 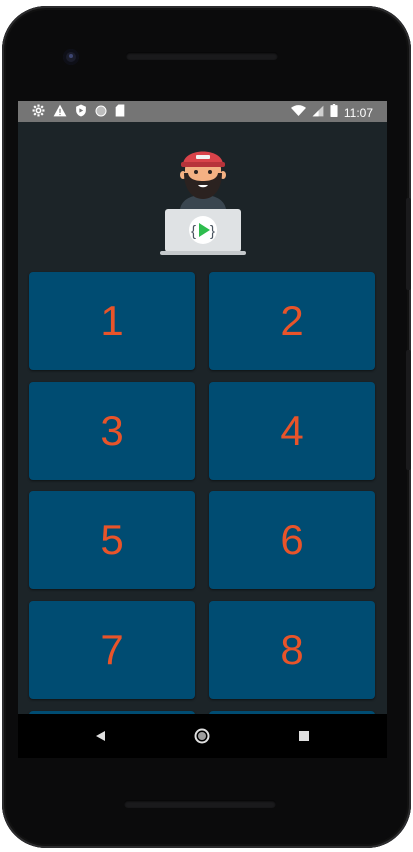 I want to click on home-icon, so click(x=202, y=736).